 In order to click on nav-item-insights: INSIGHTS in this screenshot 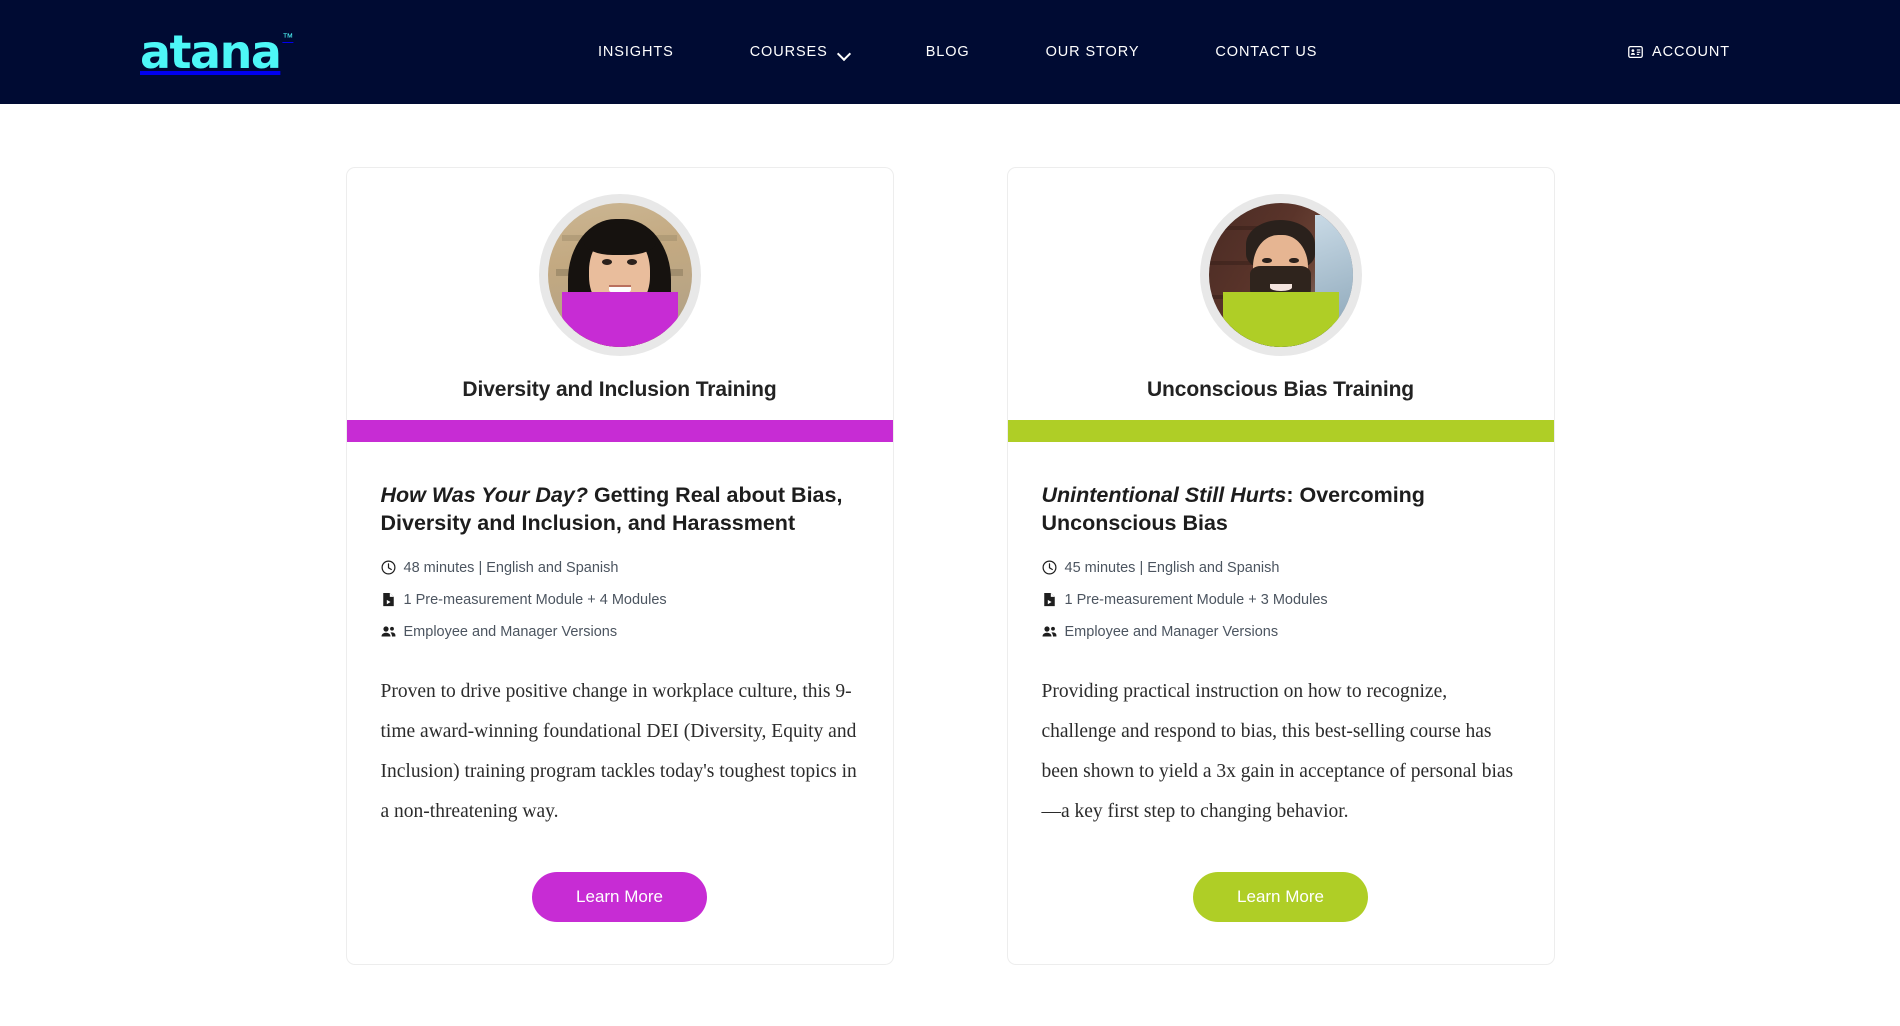, I will do `click(636, 52)`.